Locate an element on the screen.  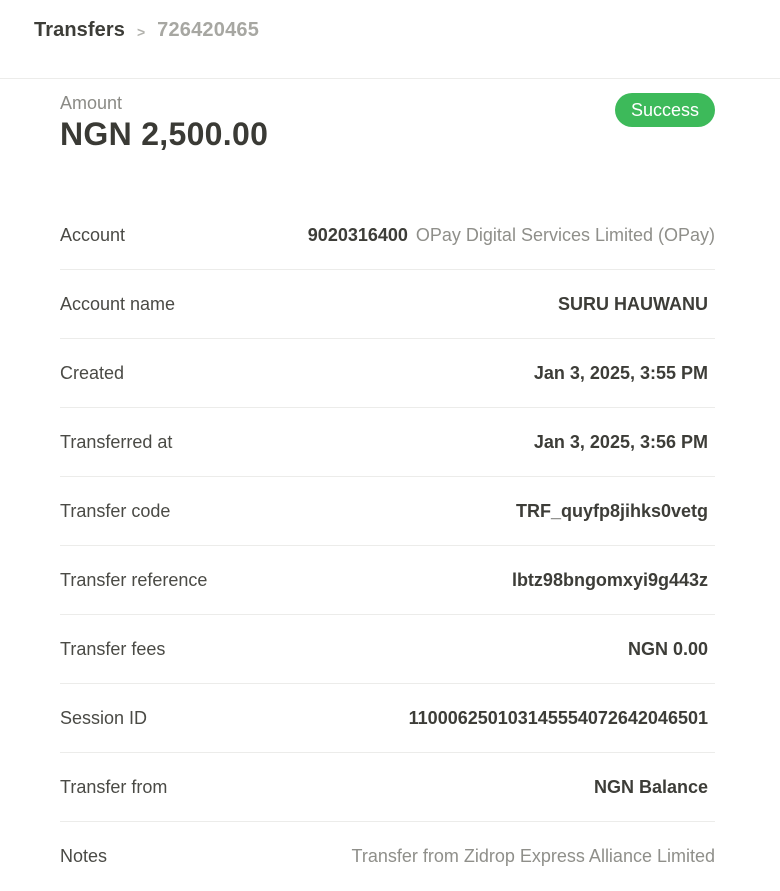
transfer-fees-value: NGN 0.00 is located at coordinates (667, 648).